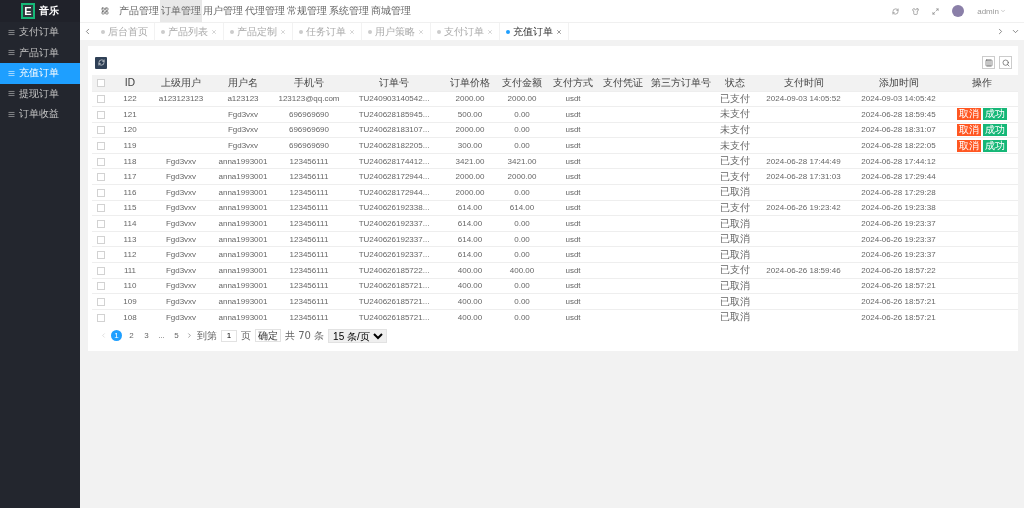  What do you see at coordinates (958, 11) in the screenshot?
I see `avatar` at bounding box center [958, 11].